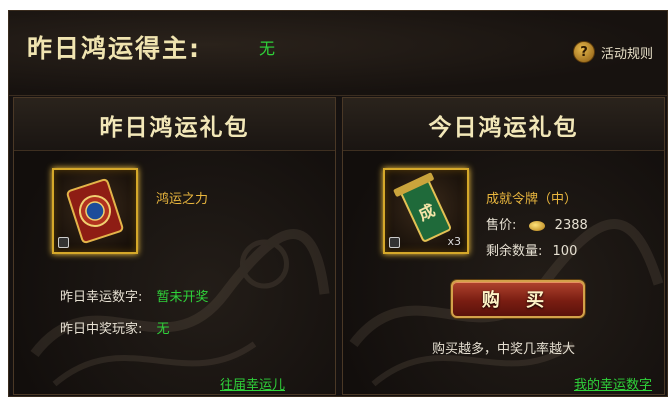 This screenshot has height=401, width=672. What do you see at coordinates (163, 329) in the screenshot?
I see `winner-value: 无` at bounding box center [163, 329].